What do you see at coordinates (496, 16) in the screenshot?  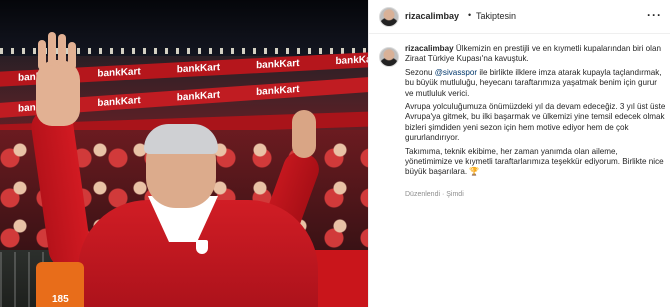 I see `following-status: Takiptesin` at bounding box center [496, 16].